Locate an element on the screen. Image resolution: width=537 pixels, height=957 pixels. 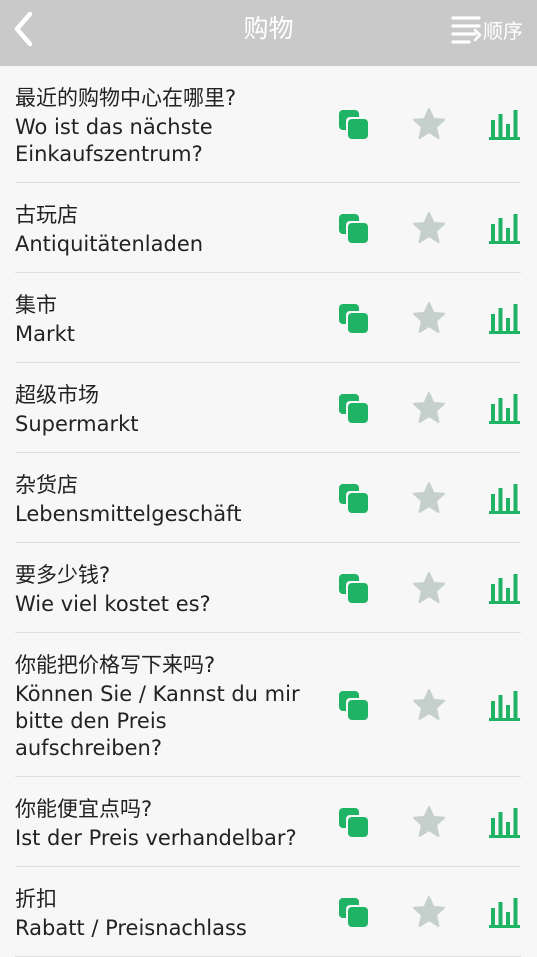
phrase-chinese: 最近的购物中心在哪里? is located at coordinates (126, 98).